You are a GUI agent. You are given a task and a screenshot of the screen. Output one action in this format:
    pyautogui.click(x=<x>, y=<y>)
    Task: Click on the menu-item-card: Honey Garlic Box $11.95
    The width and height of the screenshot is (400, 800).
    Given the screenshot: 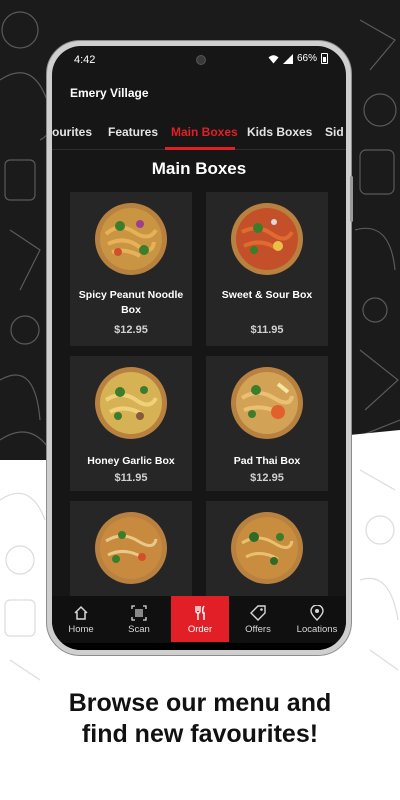 What is the action you would take?
    pyautogui.click(x=131, y=423)
    